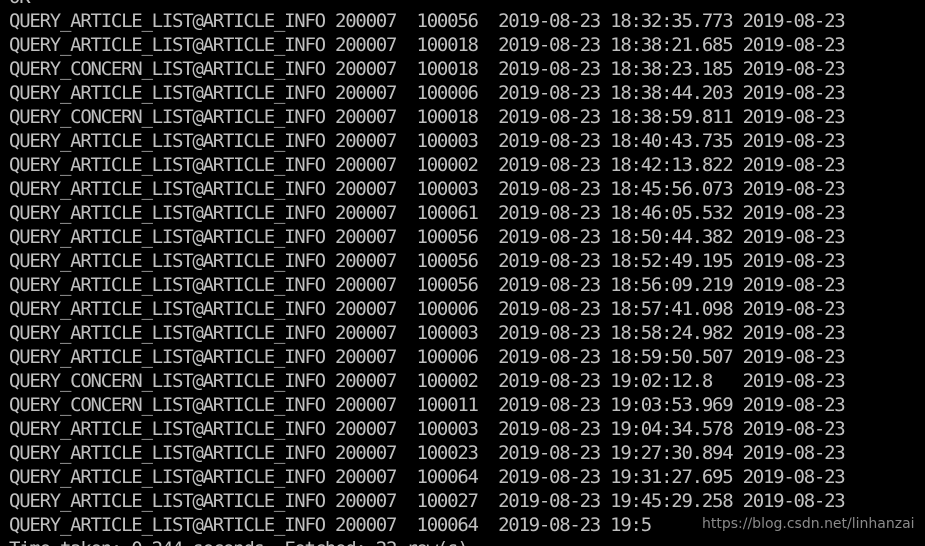 The image size is (925, 546). What do you see at coordinates (427, 4) in the screenshot?
I see `terminal-line-status: OK` at bounding box center [427, 4].